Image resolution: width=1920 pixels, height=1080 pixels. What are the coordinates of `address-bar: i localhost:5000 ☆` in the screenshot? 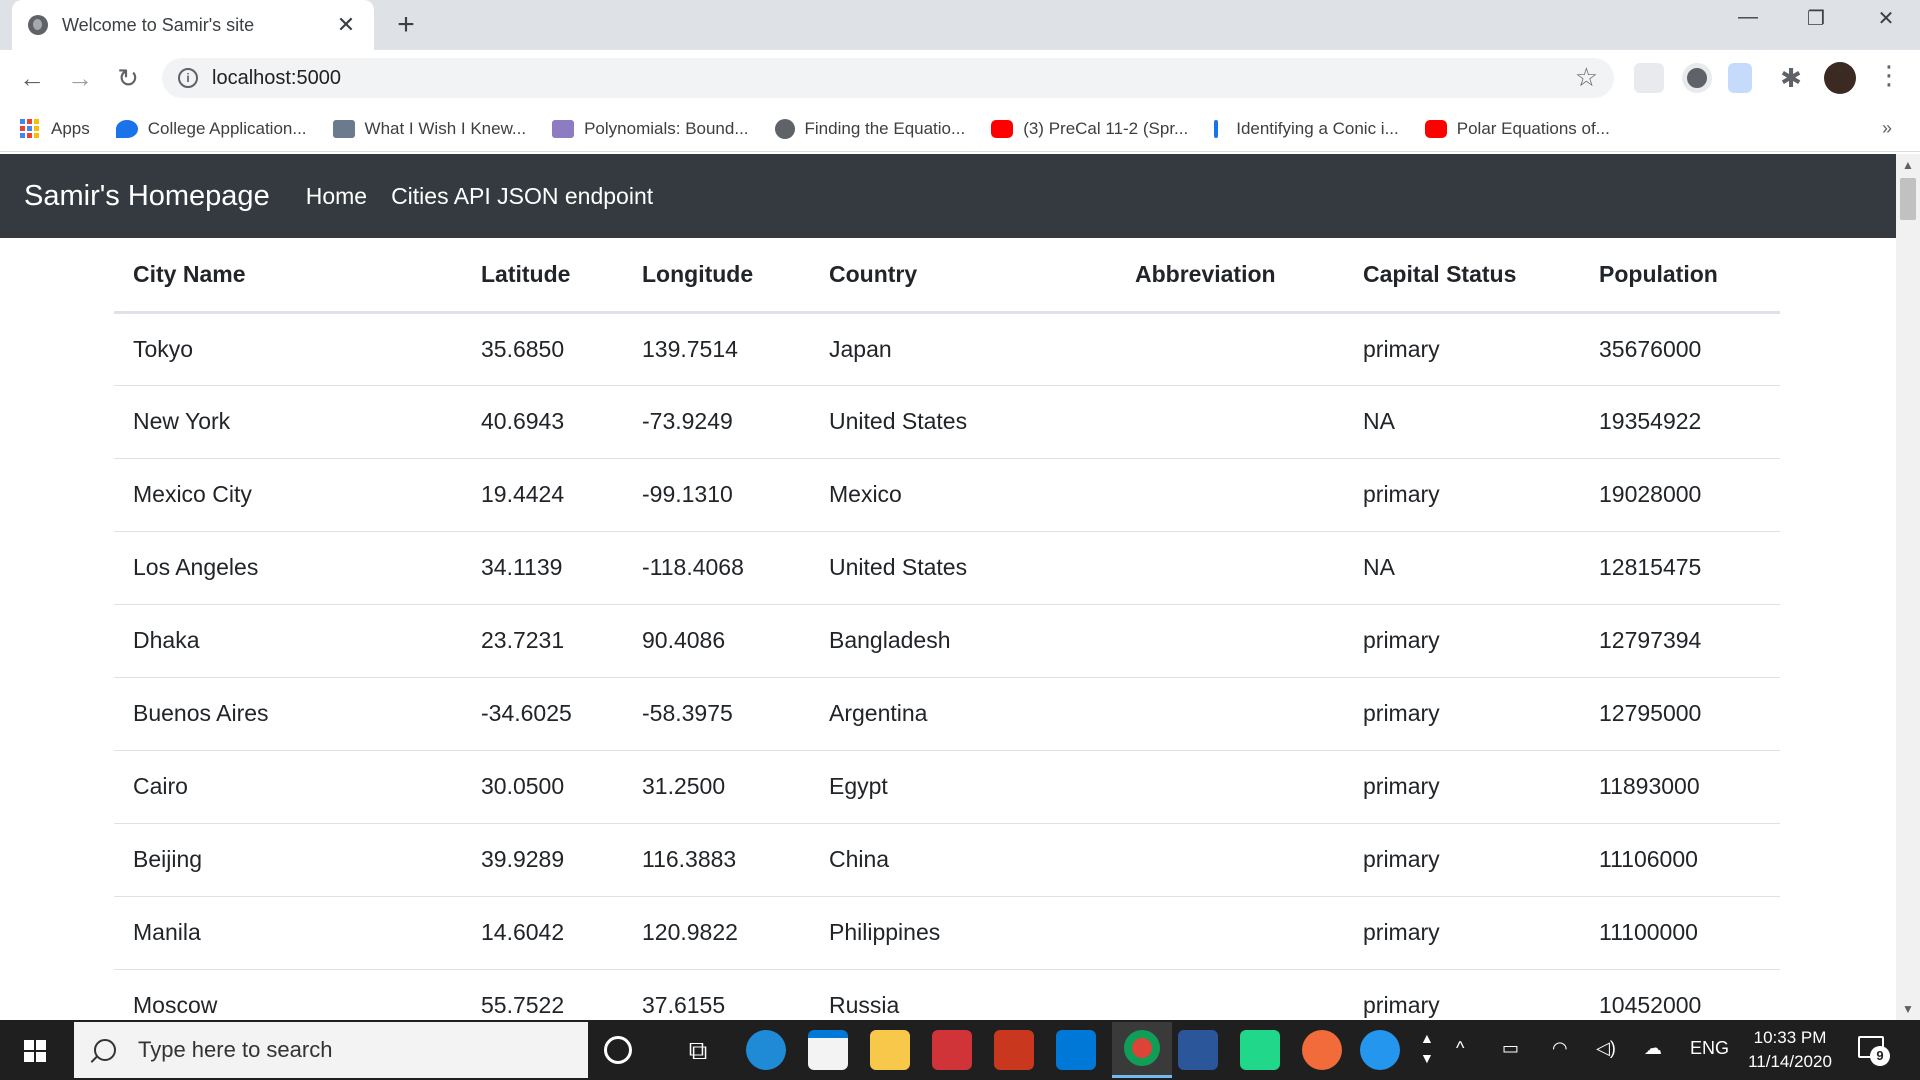 It's located at (888, 78).